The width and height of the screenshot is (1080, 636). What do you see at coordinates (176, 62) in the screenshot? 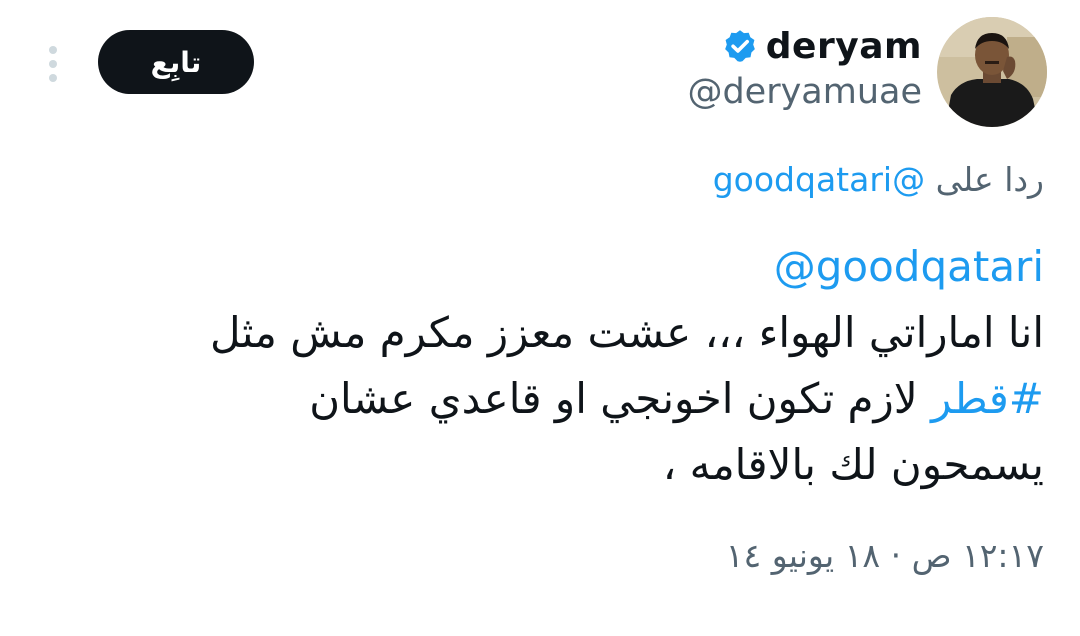
I see `follow-button: تابِع` at bounding box center [176, 62].